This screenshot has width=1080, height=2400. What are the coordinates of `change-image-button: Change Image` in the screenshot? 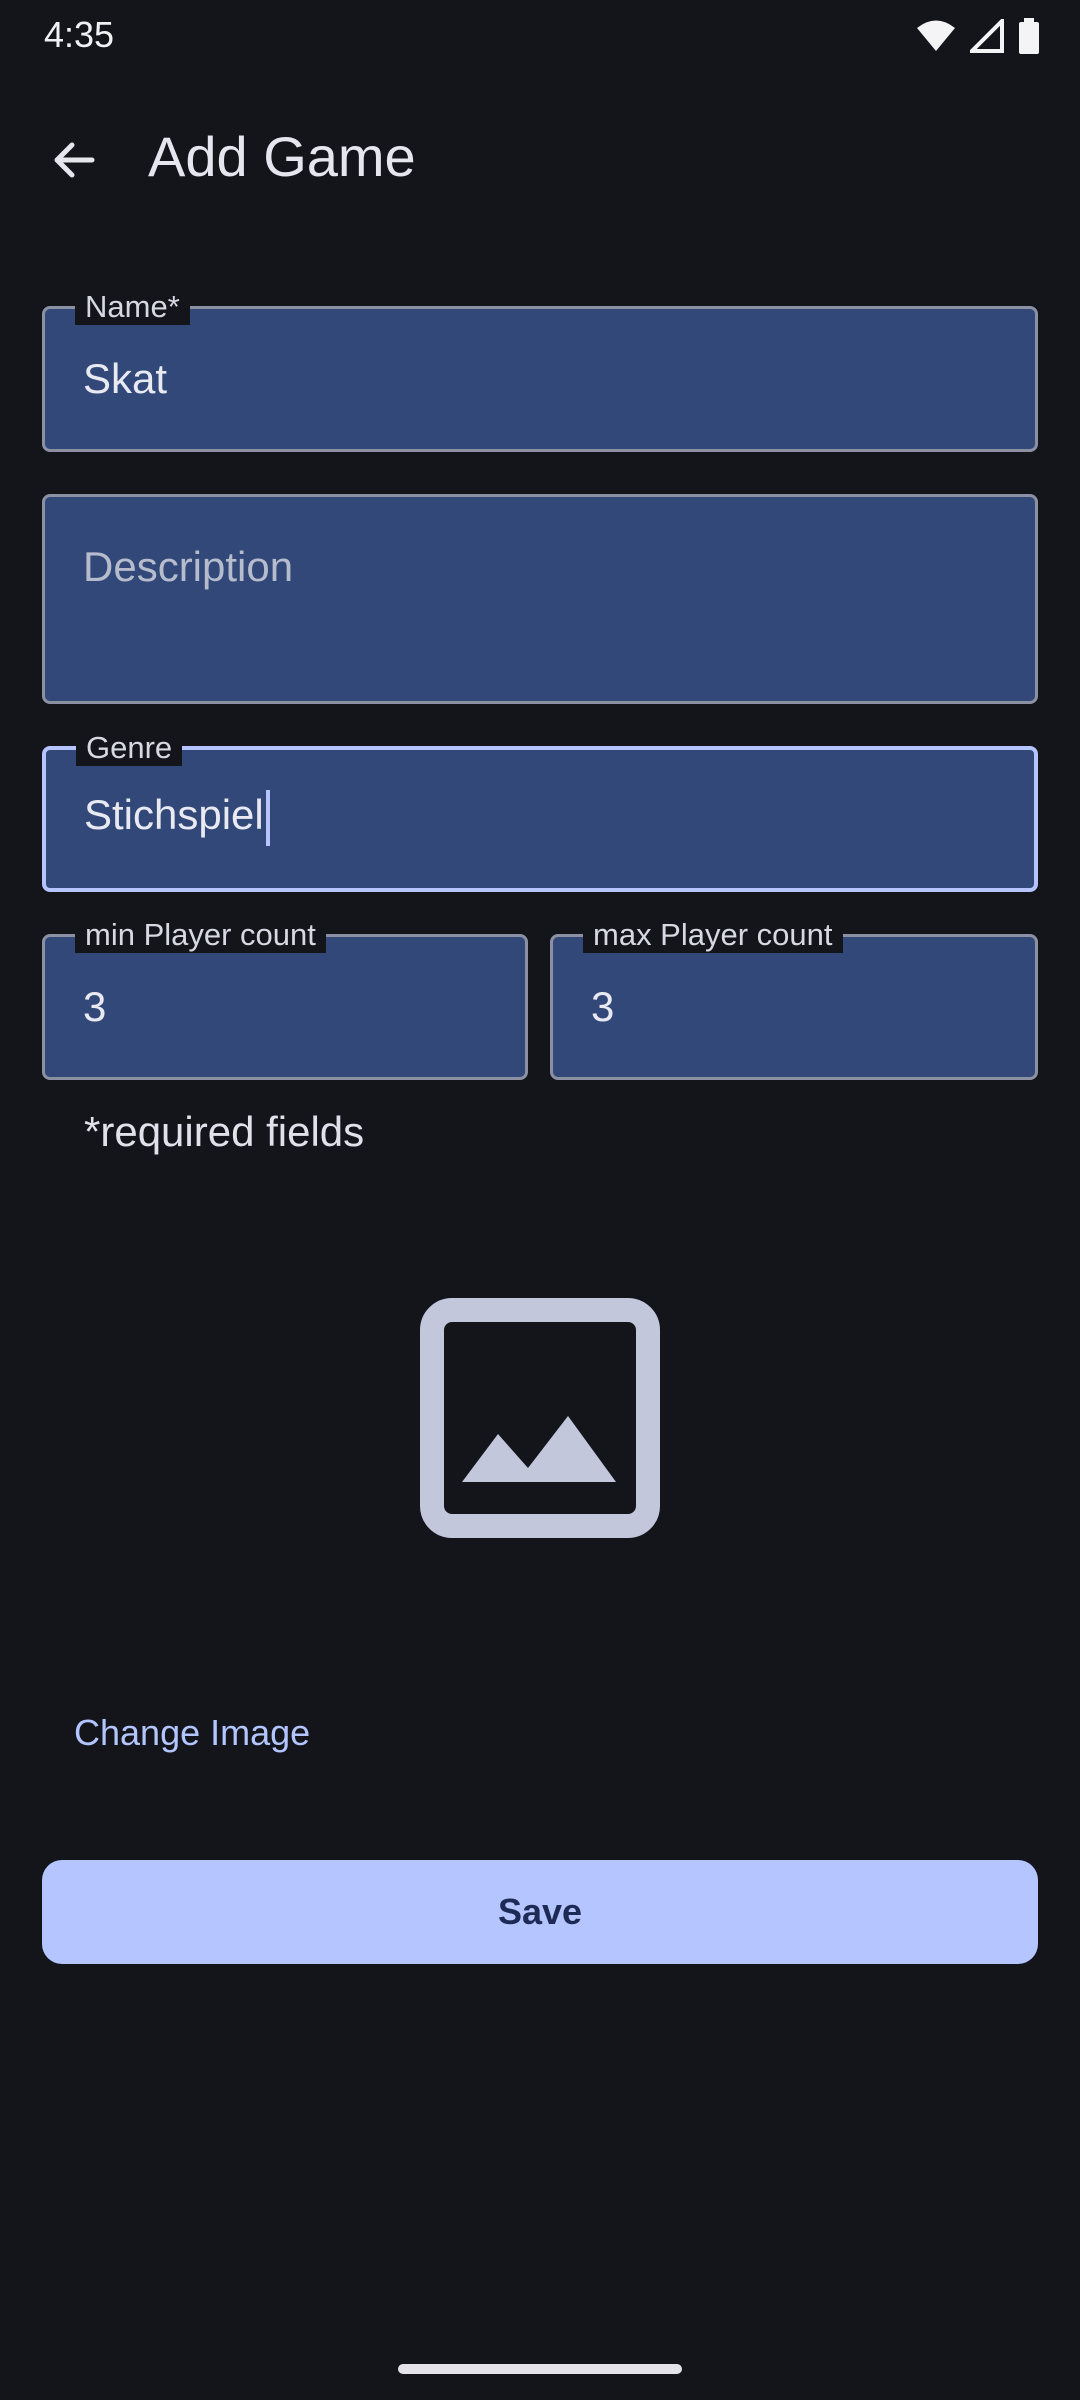 It's located at (192, 1733).